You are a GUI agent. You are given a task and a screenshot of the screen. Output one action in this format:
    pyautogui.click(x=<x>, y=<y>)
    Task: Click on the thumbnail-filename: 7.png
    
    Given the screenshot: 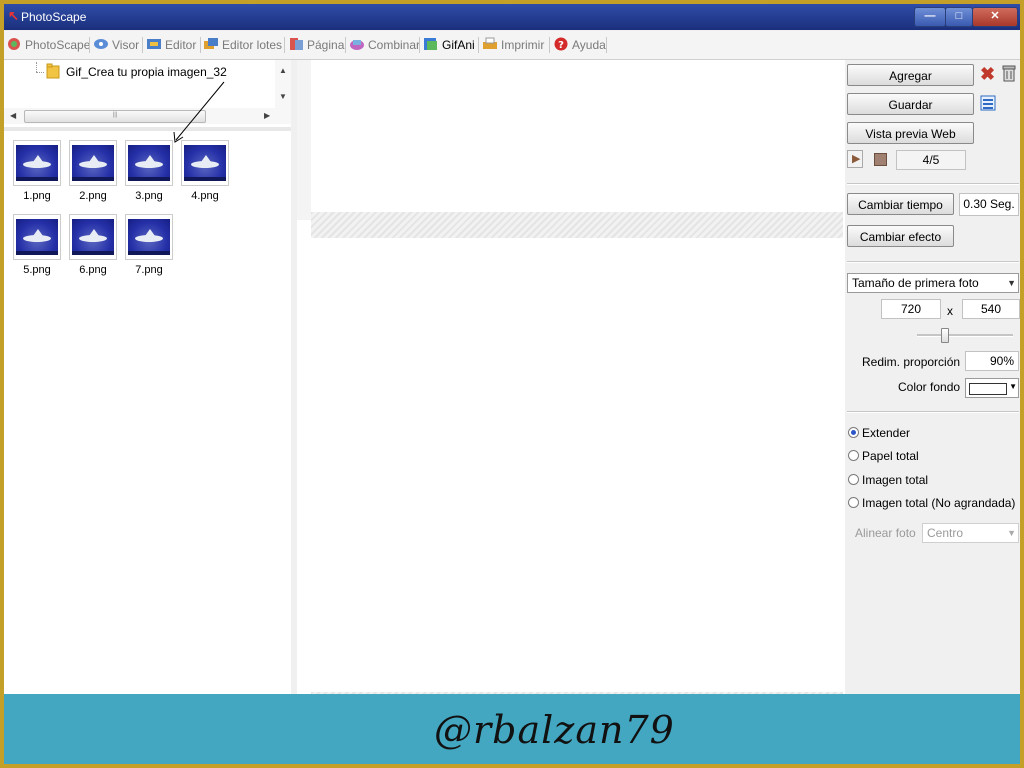 What is the action you would take?
    pyautogui.click(x=149, y=270)
    